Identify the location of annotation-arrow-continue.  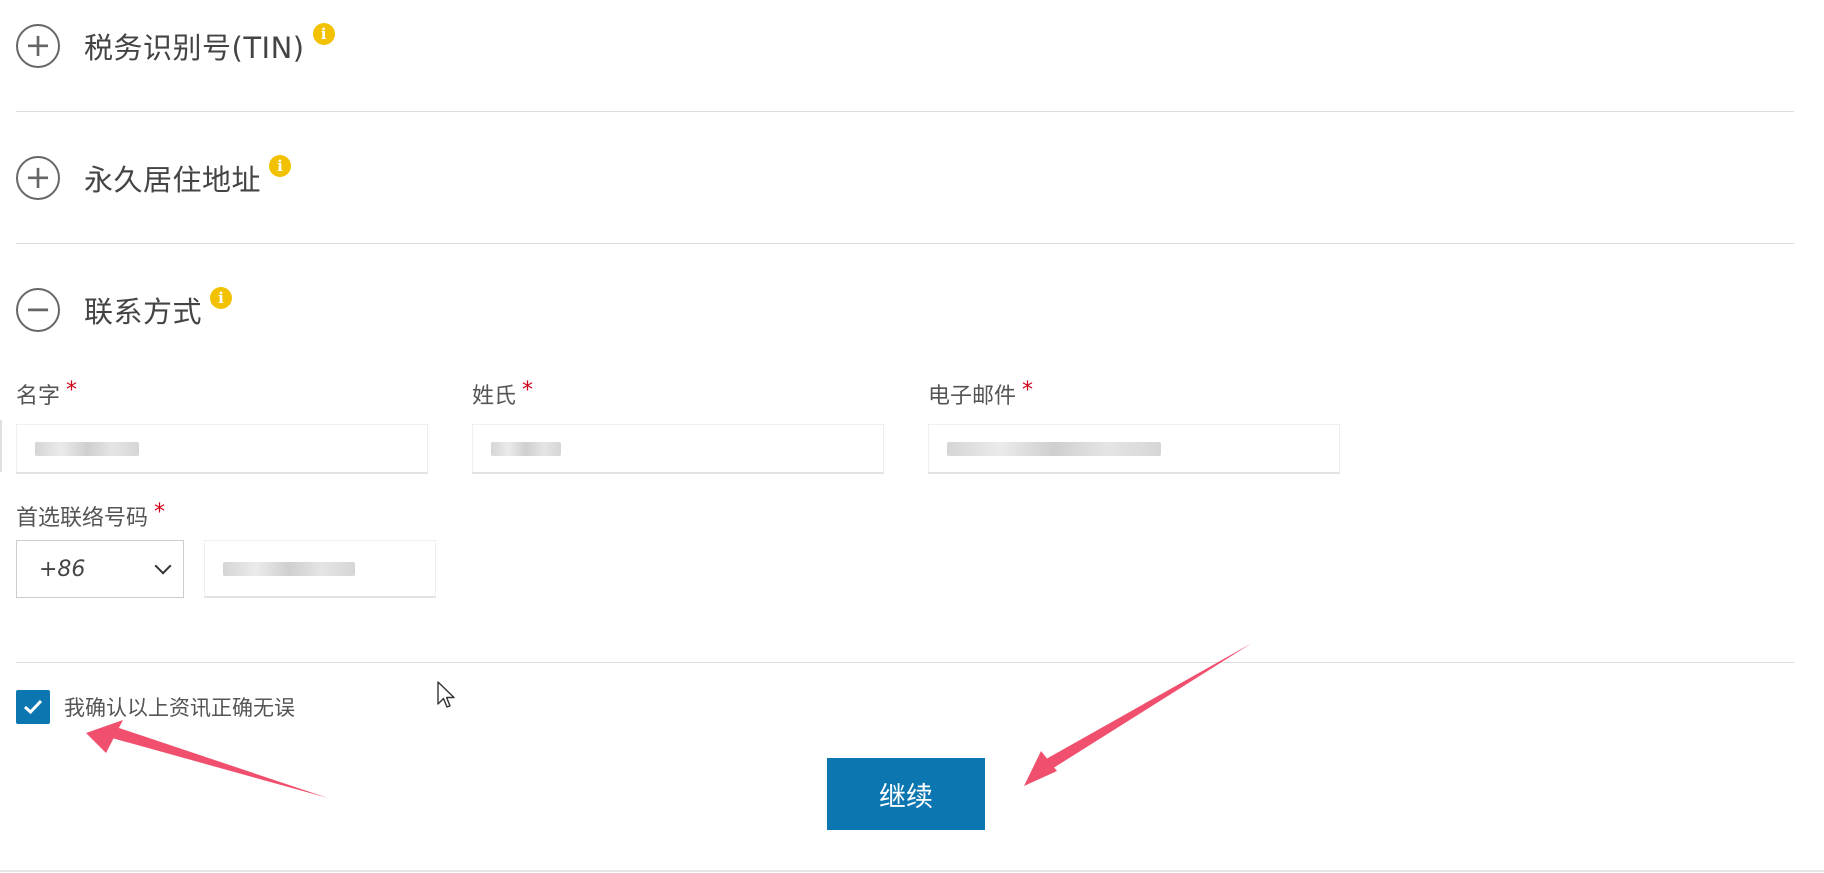
(1138, 714).